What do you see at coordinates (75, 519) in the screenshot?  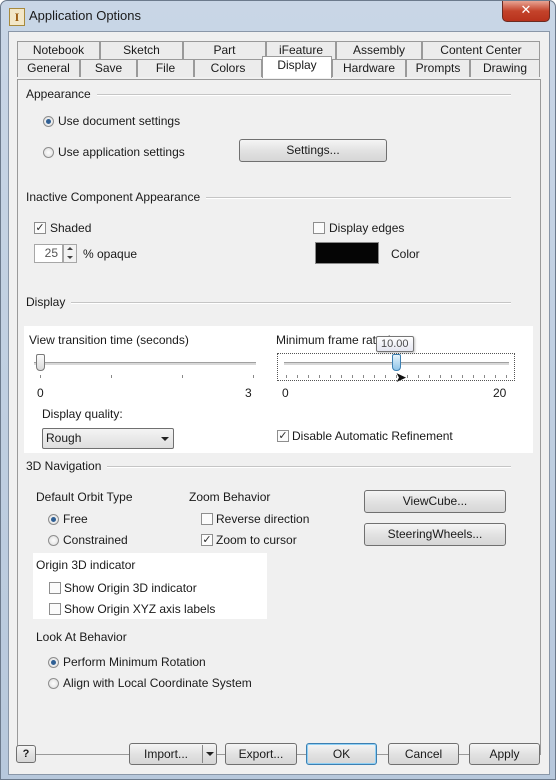 I see `orbit-free-label: Free` at bounding box center [75, 519].